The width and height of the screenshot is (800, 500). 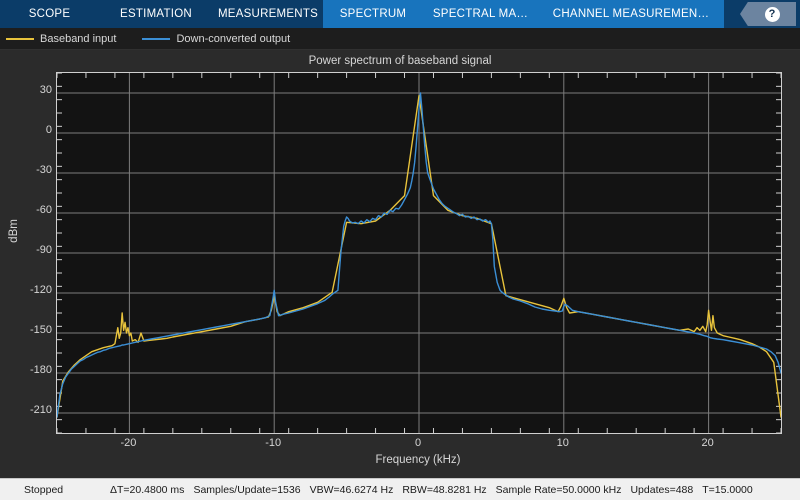 What do you see at coordinates (40, 370) in the screenshot?
I see `y-tick-label: -180` at bounding box center [40, 370].